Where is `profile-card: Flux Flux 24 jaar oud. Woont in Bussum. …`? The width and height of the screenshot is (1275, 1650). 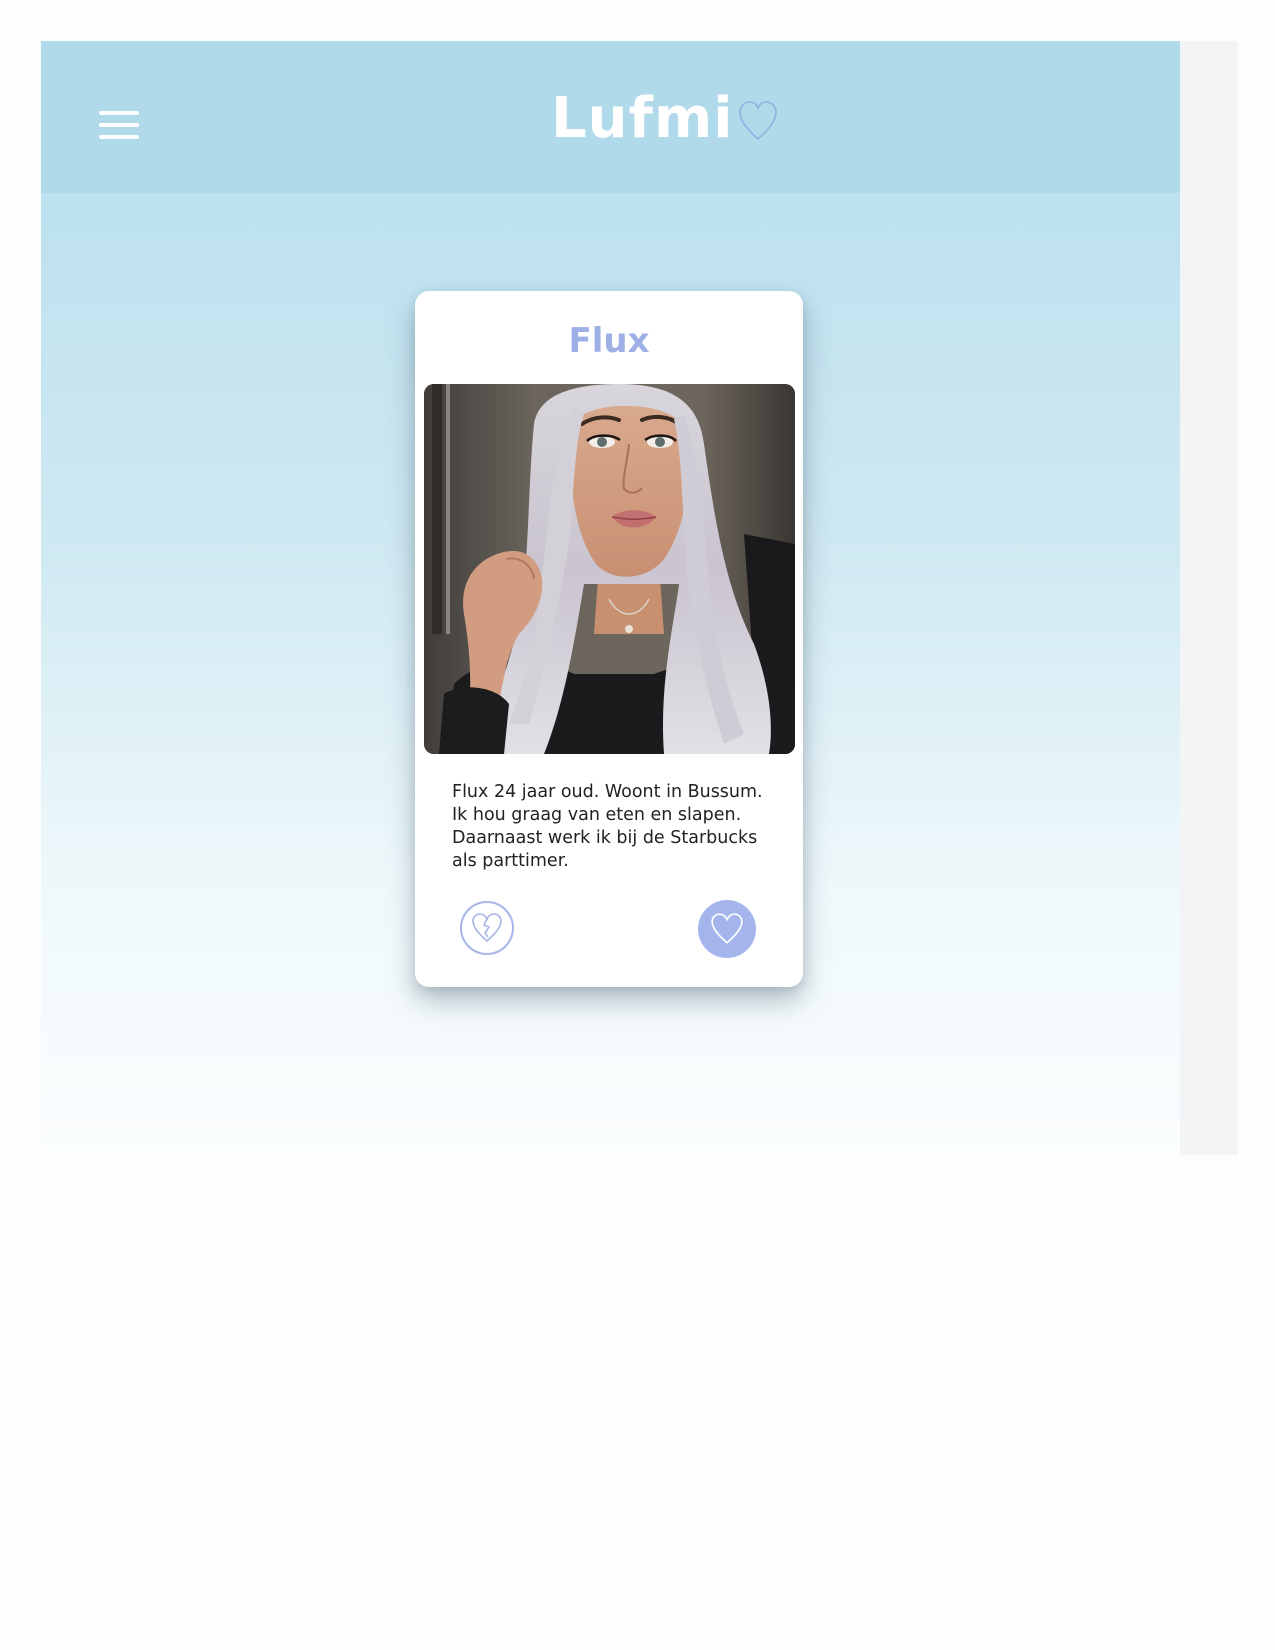 profile-card: Flux Flux 24 jaar oud. Woont in Bussum. … is located at coordinates (609, 639).